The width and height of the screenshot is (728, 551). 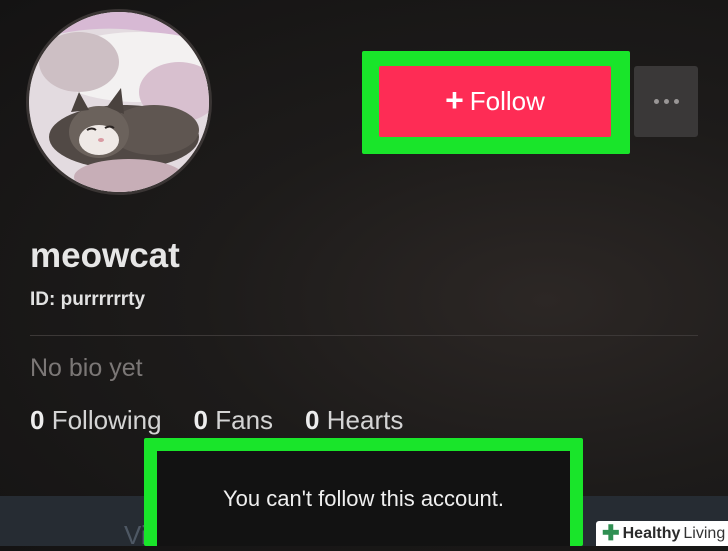 What do you see at coordinates (365, 420) in the screenshot?
I see `stat-label: Hearts` at bounding box center [365, 420].